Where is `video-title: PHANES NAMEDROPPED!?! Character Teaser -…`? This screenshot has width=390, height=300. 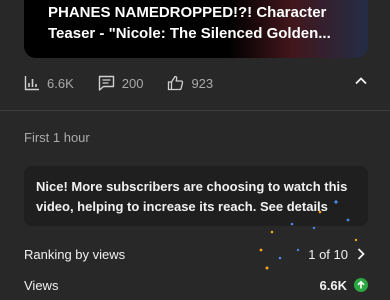
video-title: PHANES NAMEDROPPED!?! Character Teaser -… is located at coordinates (198, 23).